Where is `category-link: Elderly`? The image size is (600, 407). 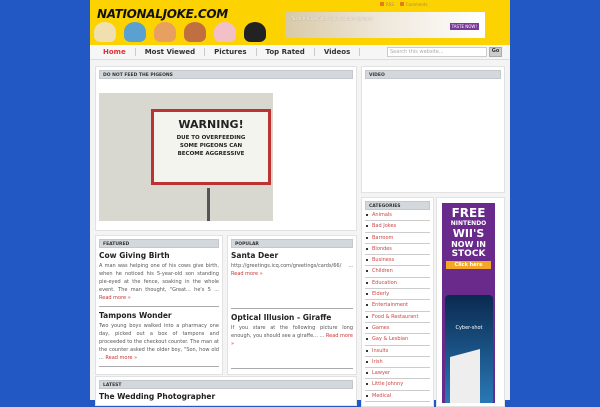 category-link: Elderly is located at coordinates (397, 295).